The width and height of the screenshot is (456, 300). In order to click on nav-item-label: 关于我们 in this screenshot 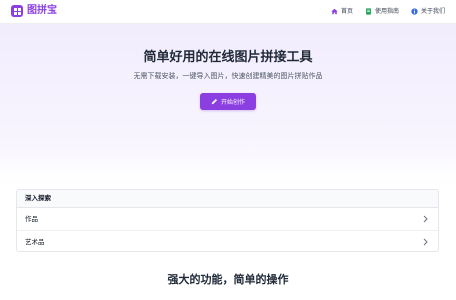, I will do `click(432, 11)`.